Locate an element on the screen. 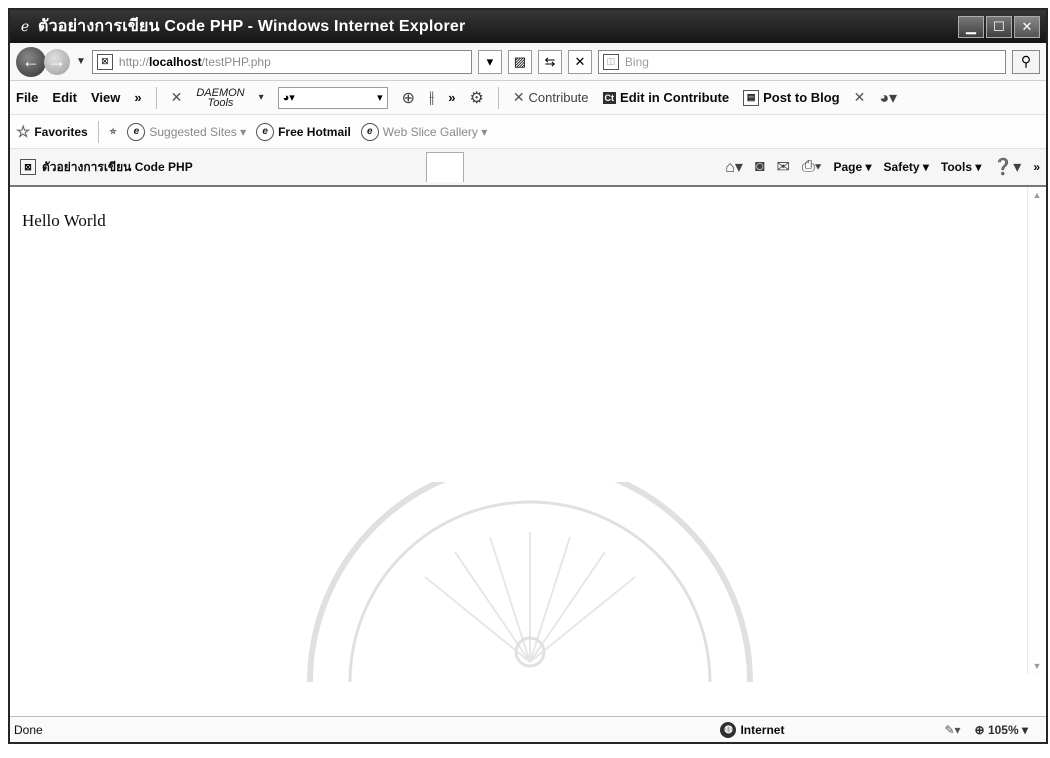 This screenshot has width=1050, height=758. menu-separator is located at coordinates (156, 97).